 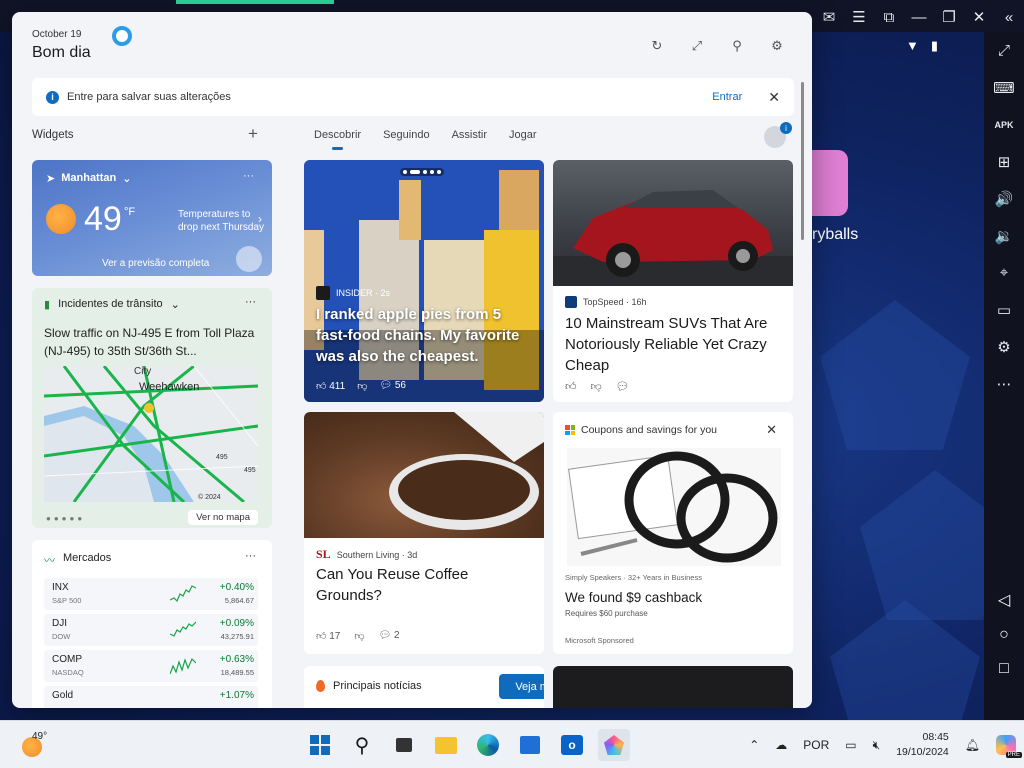 I want to click on apk-icon: APK, so click(x=1004, y=124).